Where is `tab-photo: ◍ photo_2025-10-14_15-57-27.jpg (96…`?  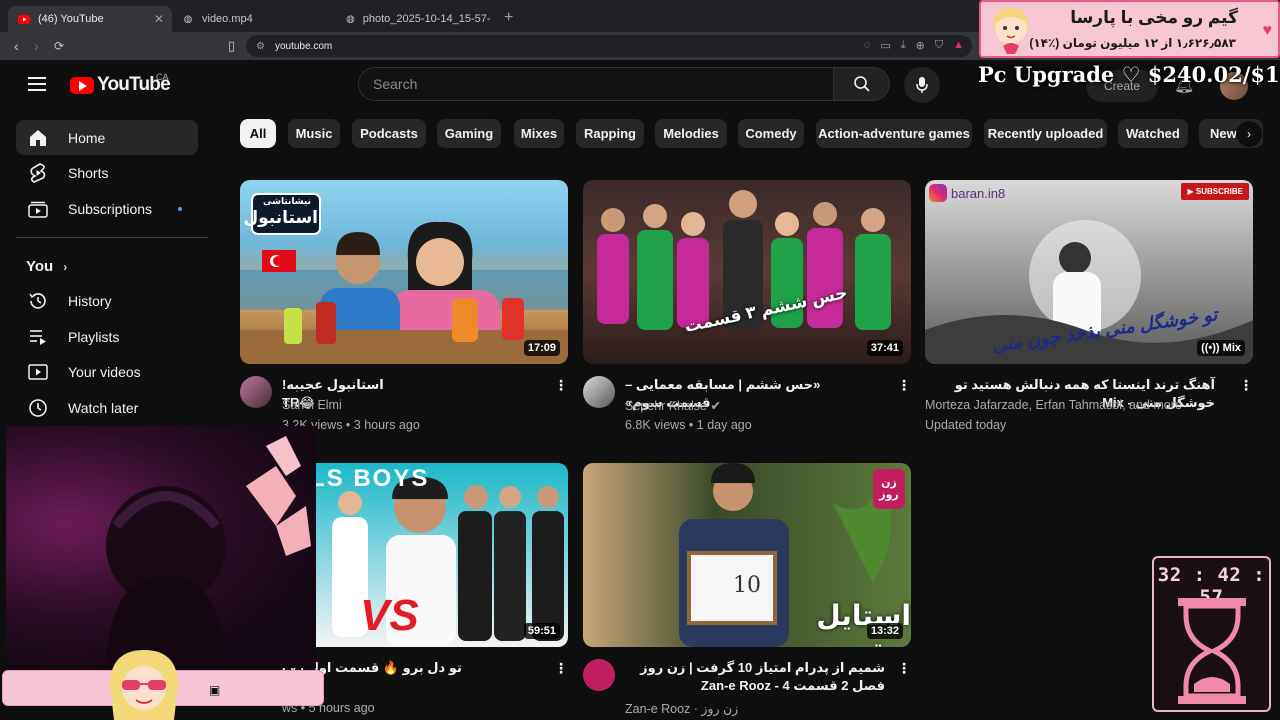
tab-photo: ◍ photo_2025-10-14_15-57-27.jpg (96… is located at coordinates (418, 19).